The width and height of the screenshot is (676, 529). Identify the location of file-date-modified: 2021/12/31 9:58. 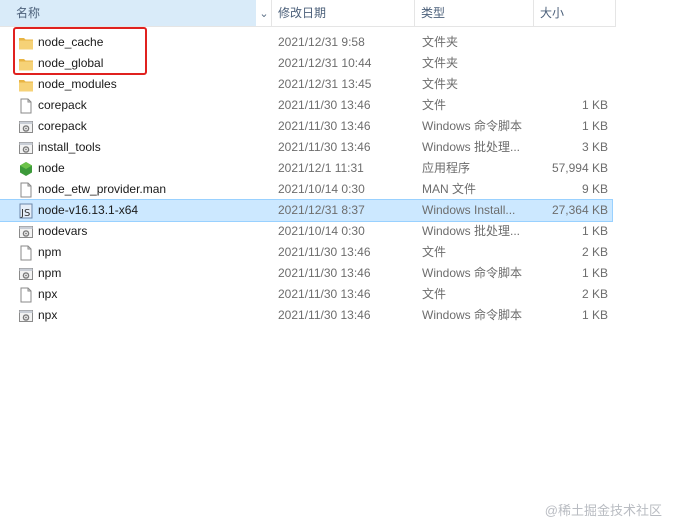
(321, 42).